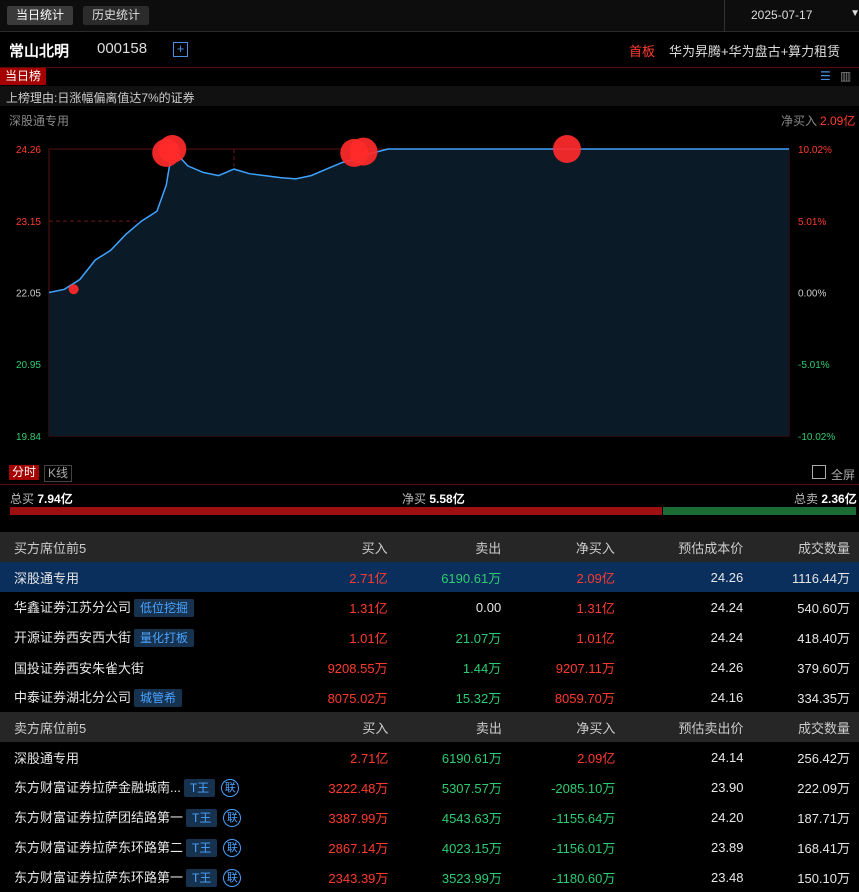 The height and width of the screenshot is (892, 859). I want to click on stock-header: 常山北明 000158 + 首板 华为昇腾+华为盘古+算力租赁, so click(429, 49).